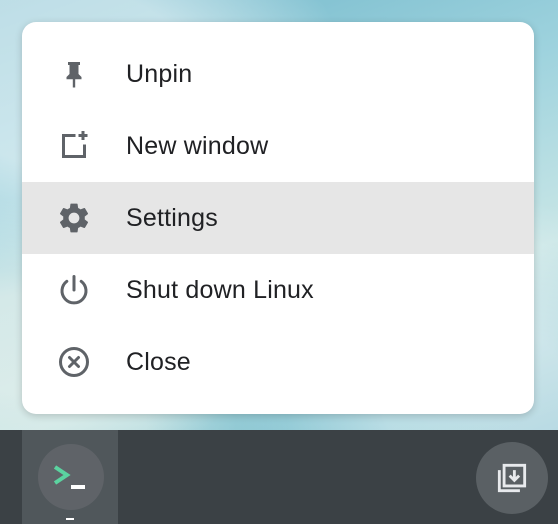  What do you see at coordinates (74, 290) in the screenshot?
I see `power-icon` at bounding box center [74, 290].